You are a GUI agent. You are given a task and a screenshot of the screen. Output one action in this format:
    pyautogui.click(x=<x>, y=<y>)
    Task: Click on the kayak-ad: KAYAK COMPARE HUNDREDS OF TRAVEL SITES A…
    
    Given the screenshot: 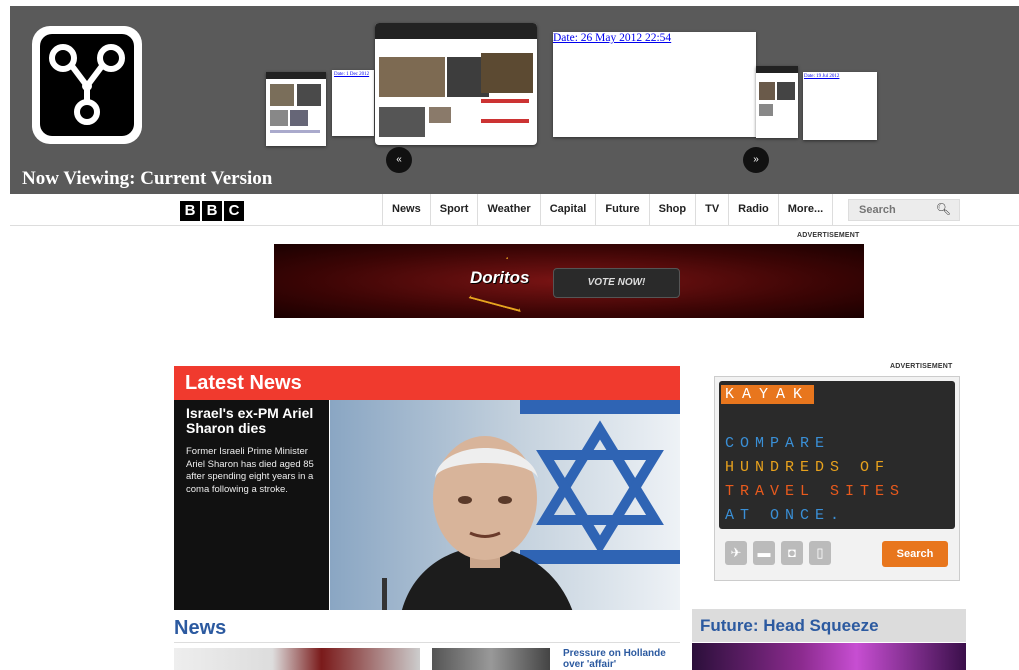 What is the action you would take?
    pyautogui.click(x=837, y=478)
    